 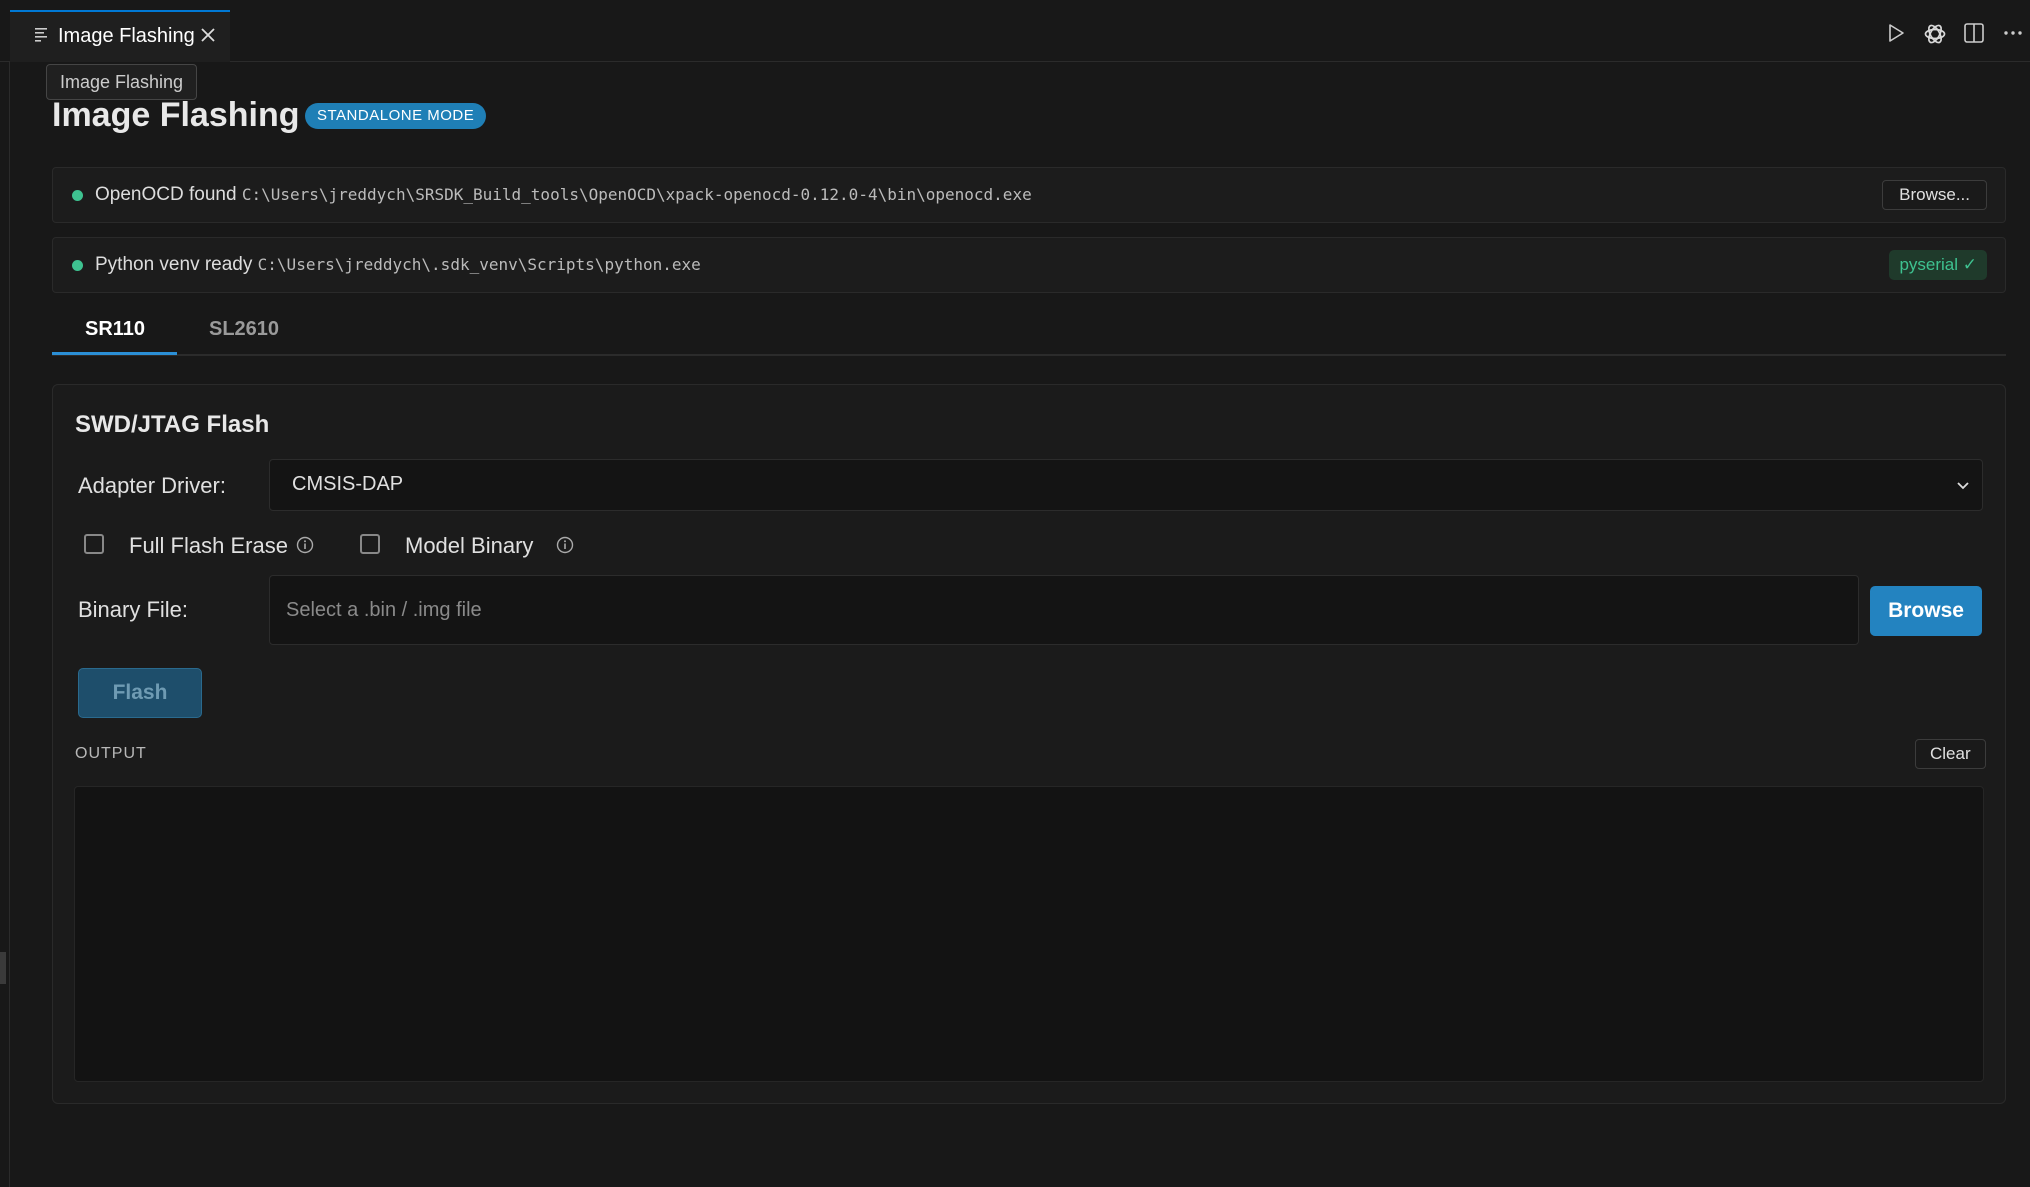 I want to click on editor-tab-label: Image Flashing, so click(x=126, y=36).